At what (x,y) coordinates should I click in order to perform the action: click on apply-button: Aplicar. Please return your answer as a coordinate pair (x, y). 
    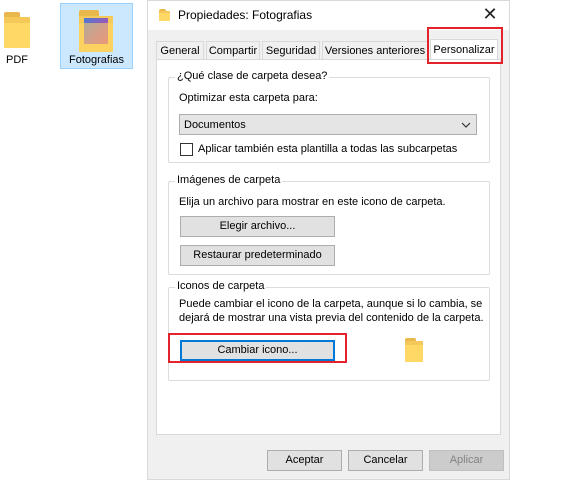
    Looking at the image, I should click on (466, 460).